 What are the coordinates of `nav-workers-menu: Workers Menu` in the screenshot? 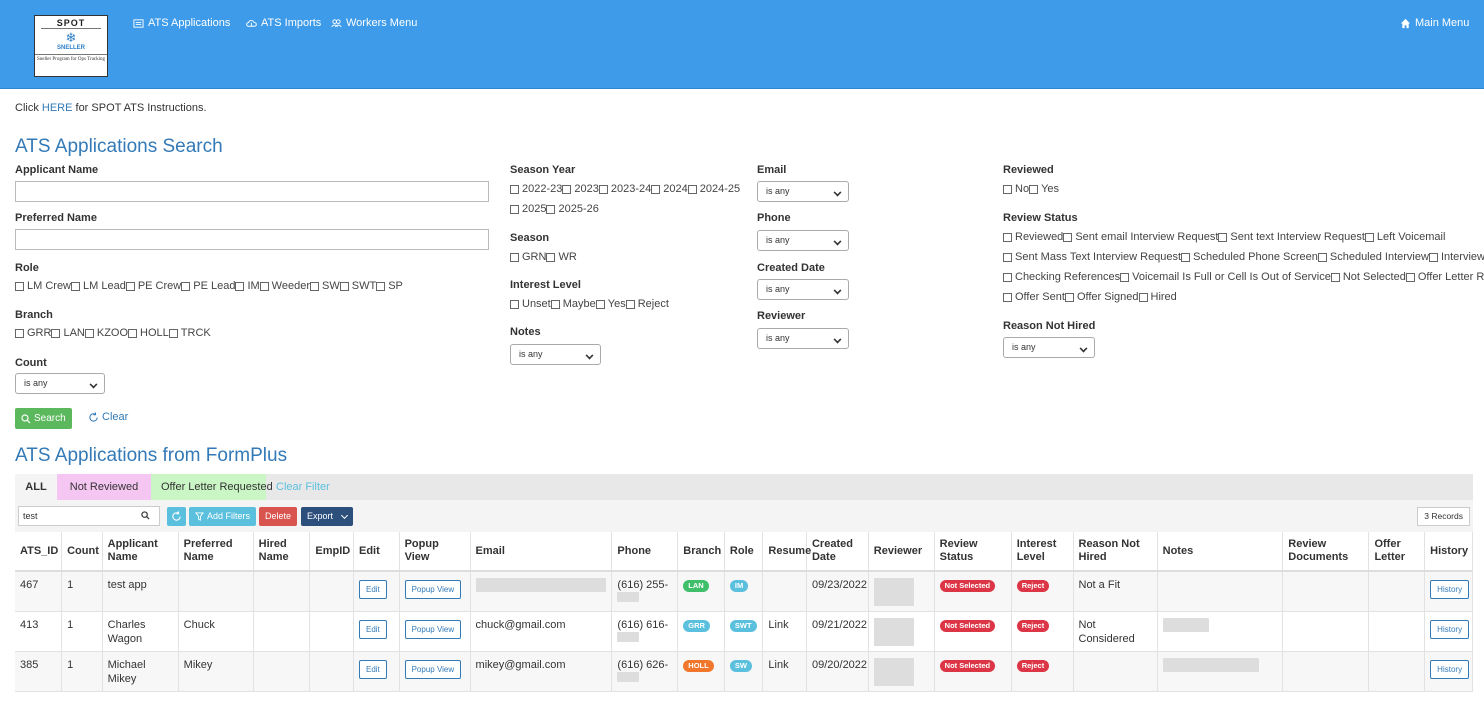 It's located at (374, 23).